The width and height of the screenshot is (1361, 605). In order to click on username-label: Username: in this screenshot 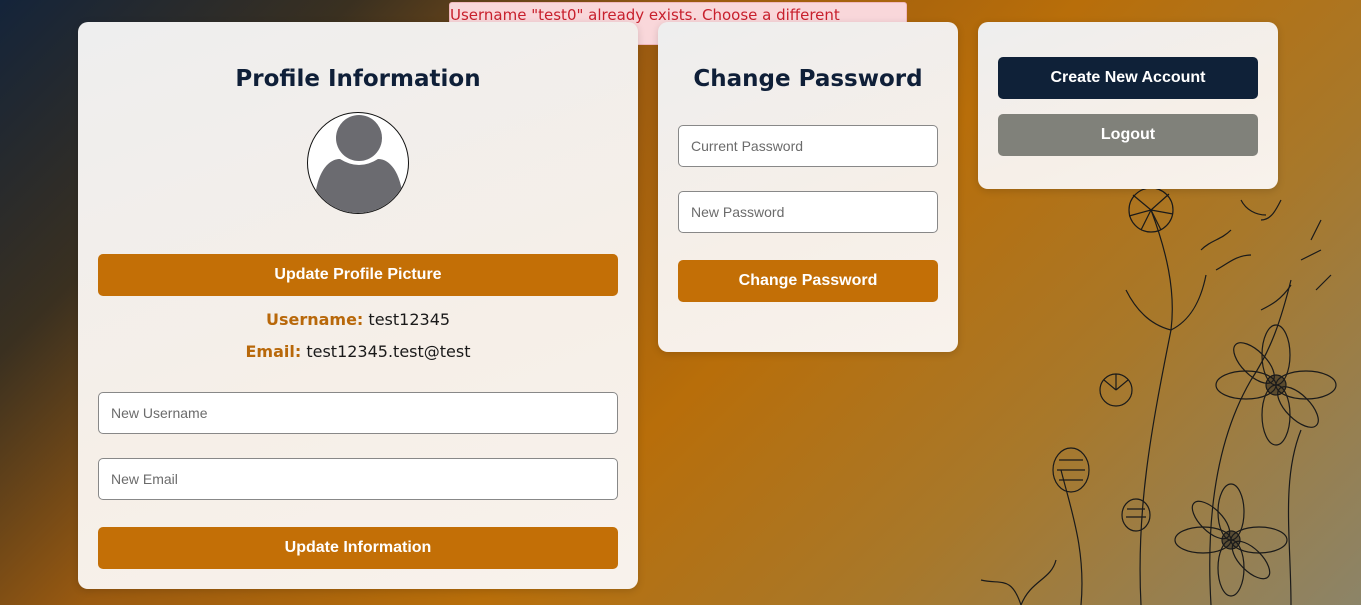, I will do `click(314, 319)`.